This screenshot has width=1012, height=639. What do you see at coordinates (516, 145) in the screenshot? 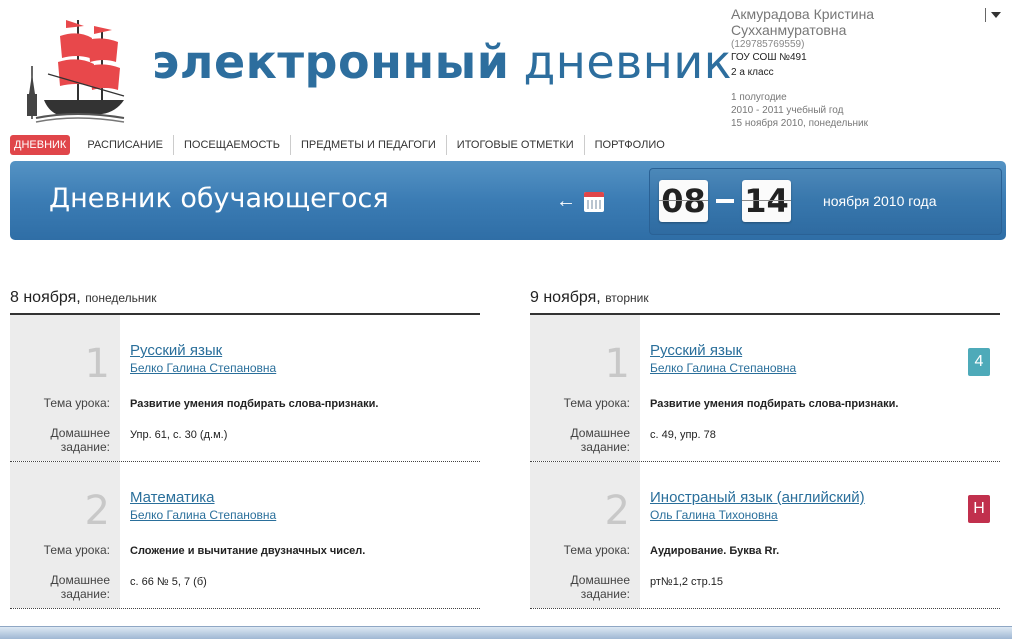
I see `nav-item-final-marks: ИТОГОВЫЕ ОТМЕТКИ` at bounding box center [516, 145].